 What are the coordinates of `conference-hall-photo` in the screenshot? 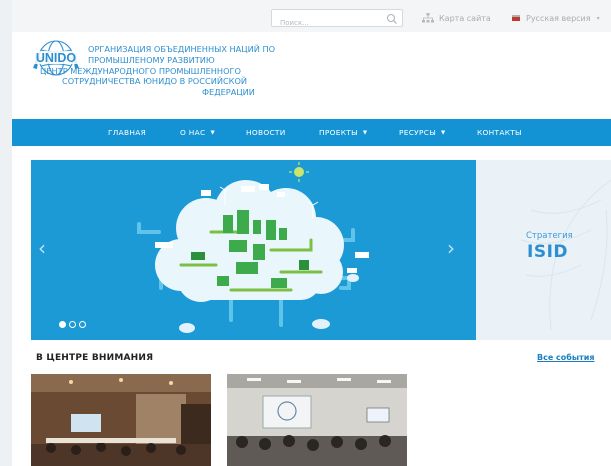 It's located at (317, 420).